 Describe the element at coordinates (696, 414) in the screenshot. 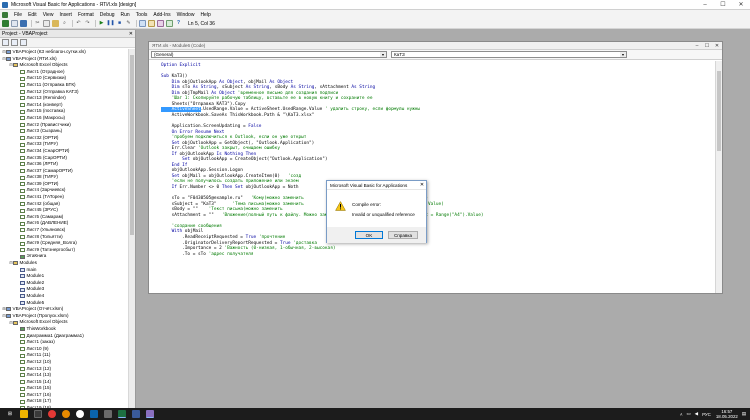

I see `volume-icon: ◀` at that location.